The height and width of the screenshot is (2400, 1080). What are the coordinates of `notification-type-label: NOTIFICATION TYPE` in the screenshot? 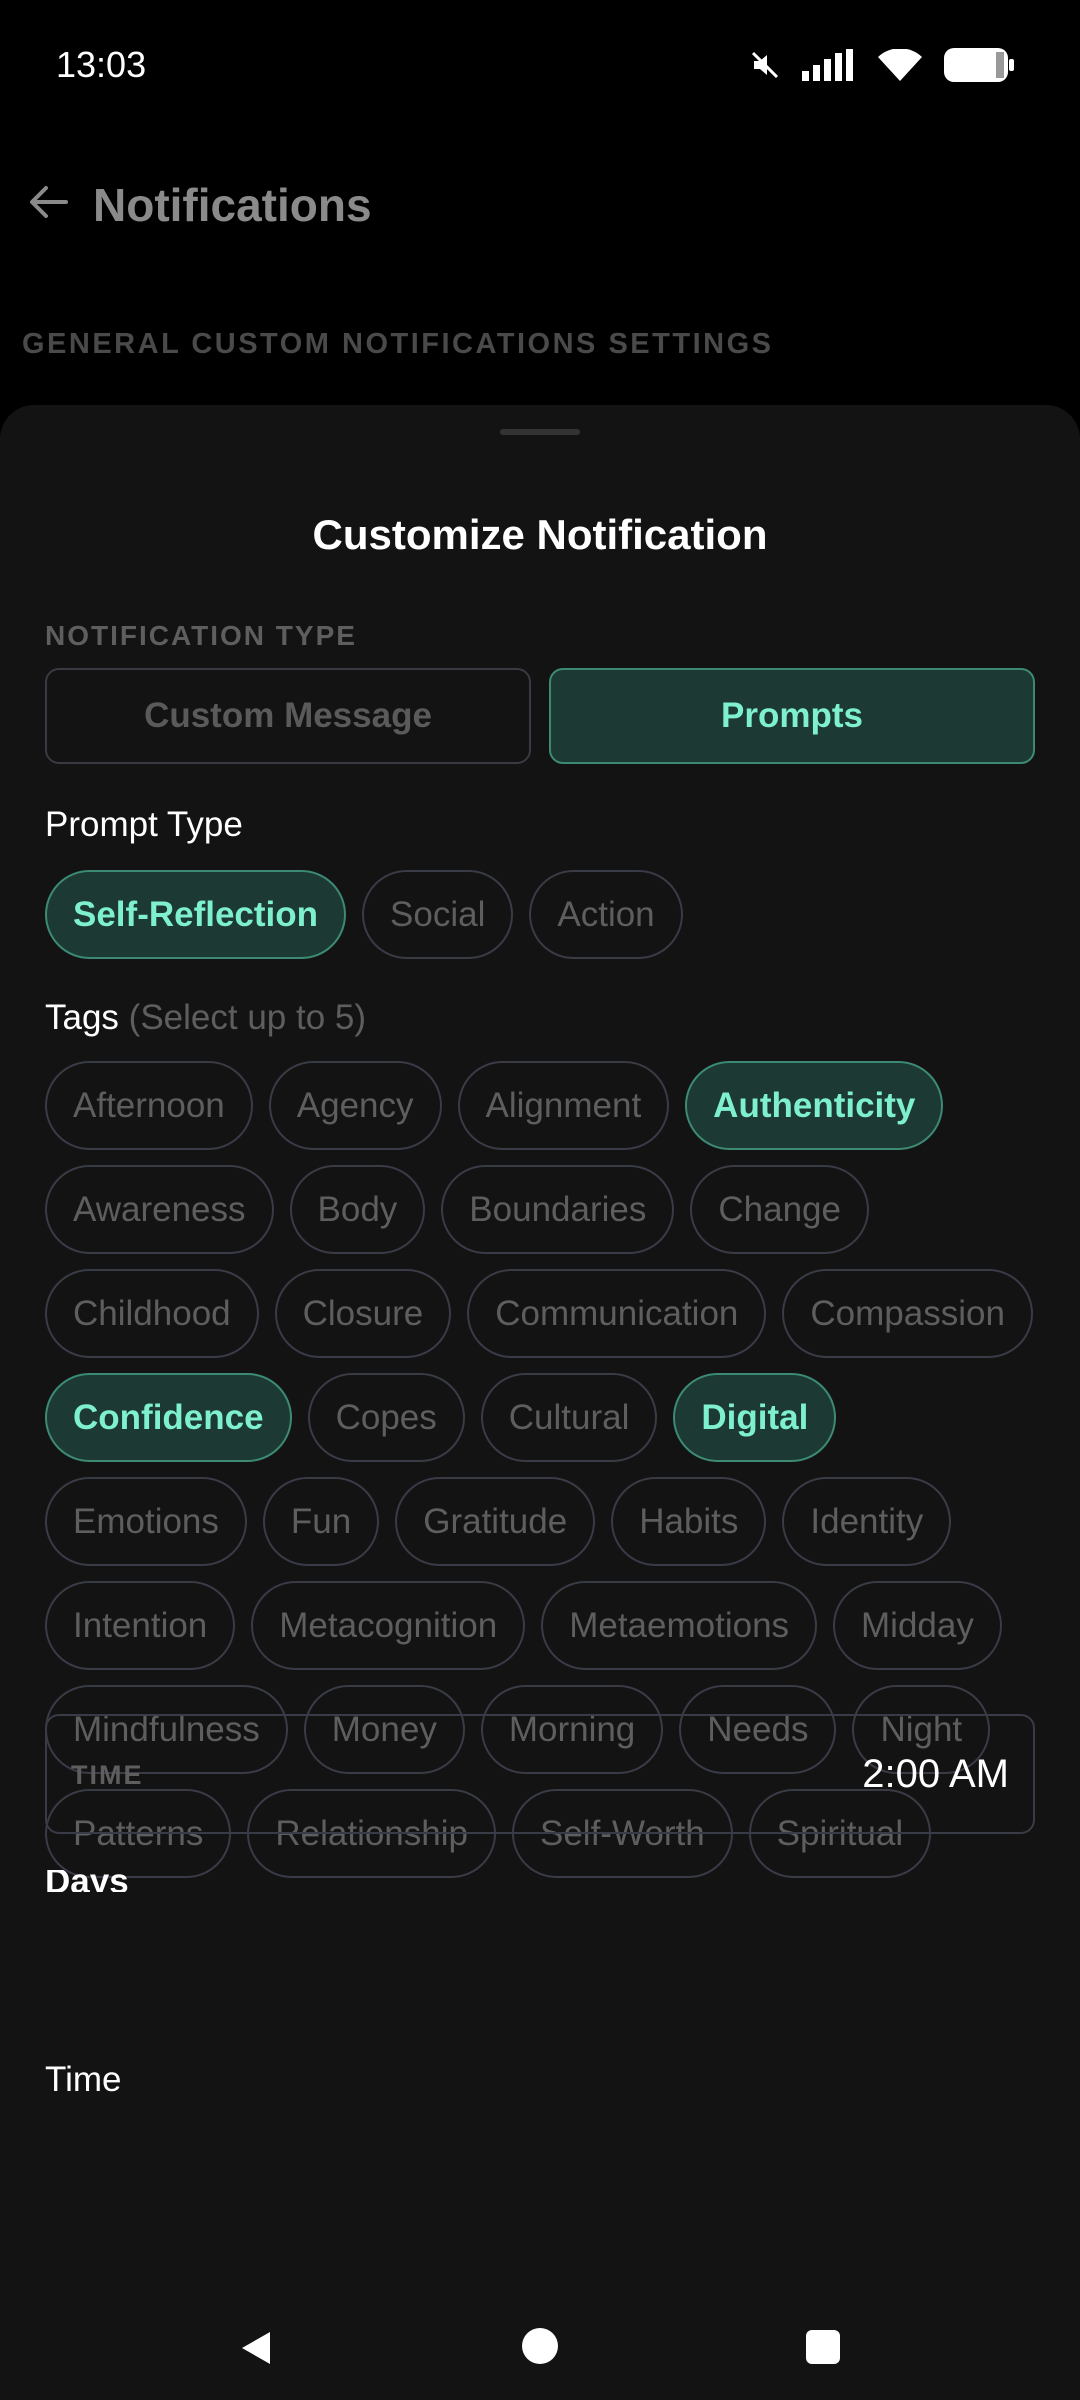 It's located at (201, 635).